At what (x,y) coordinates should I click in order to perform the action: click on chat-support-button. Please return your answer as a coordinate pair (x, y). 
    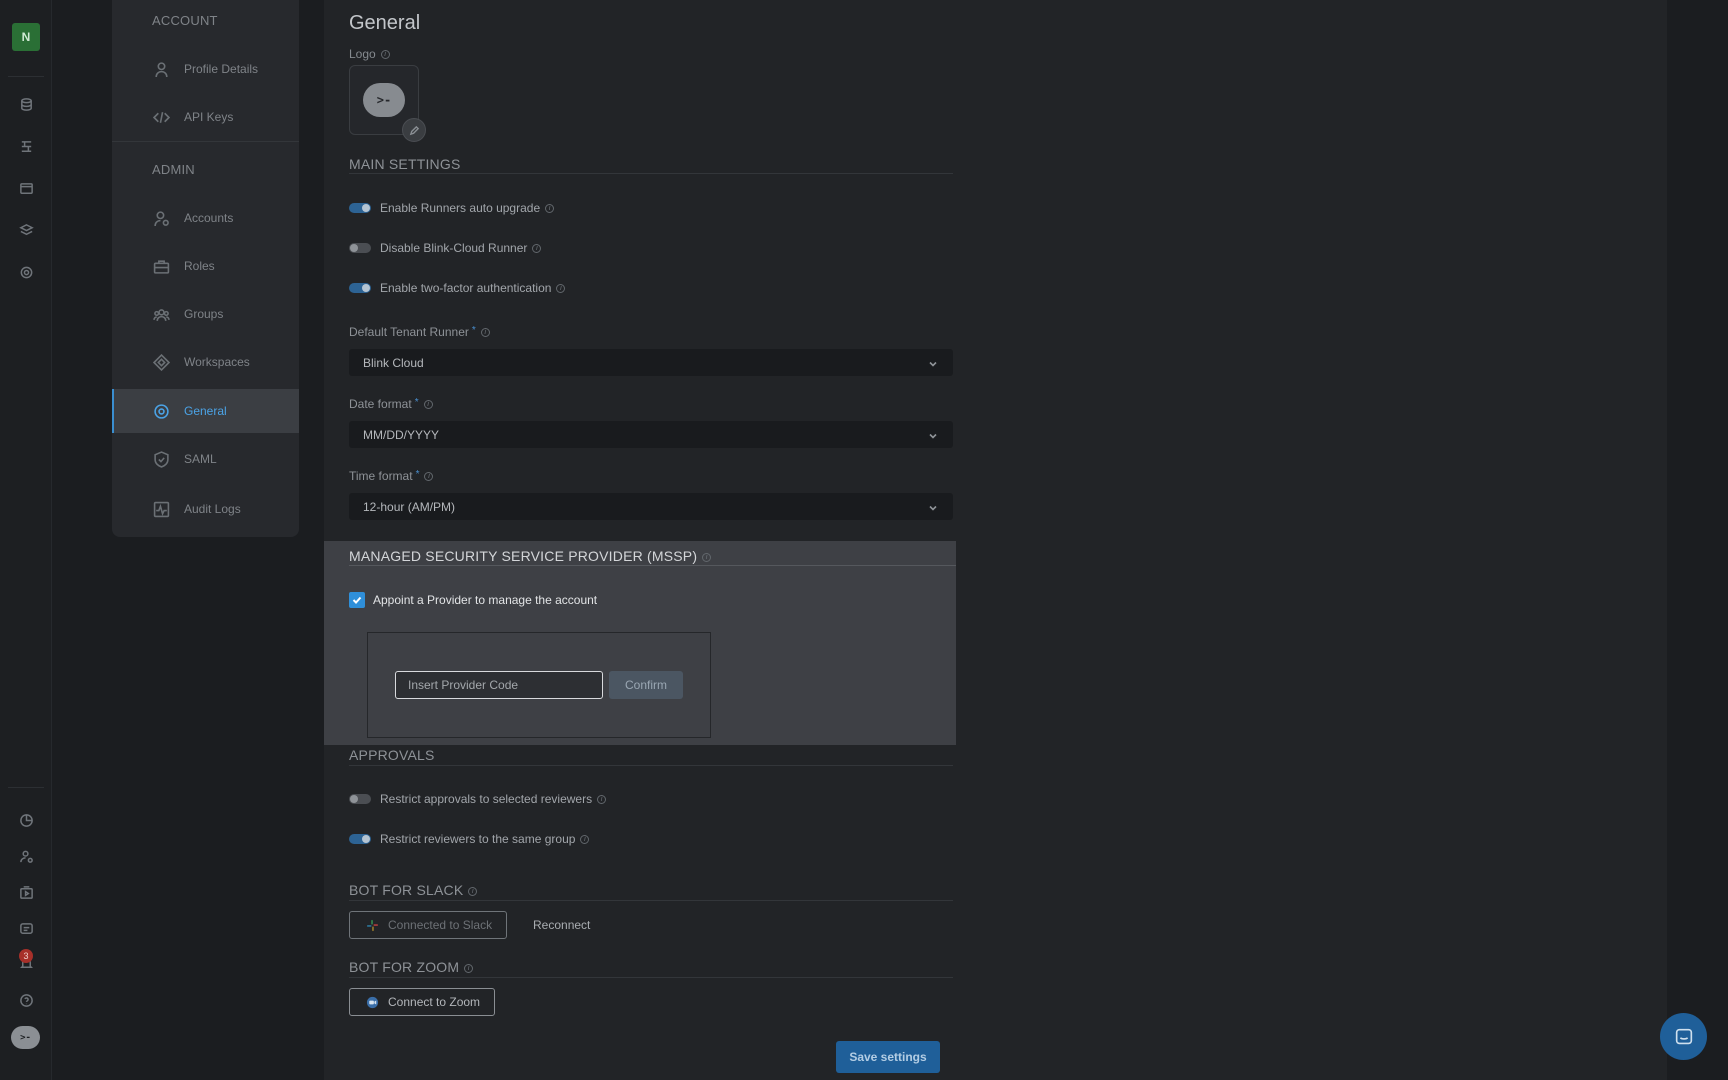
    Looking at the image, I should click on (1683, 1036).